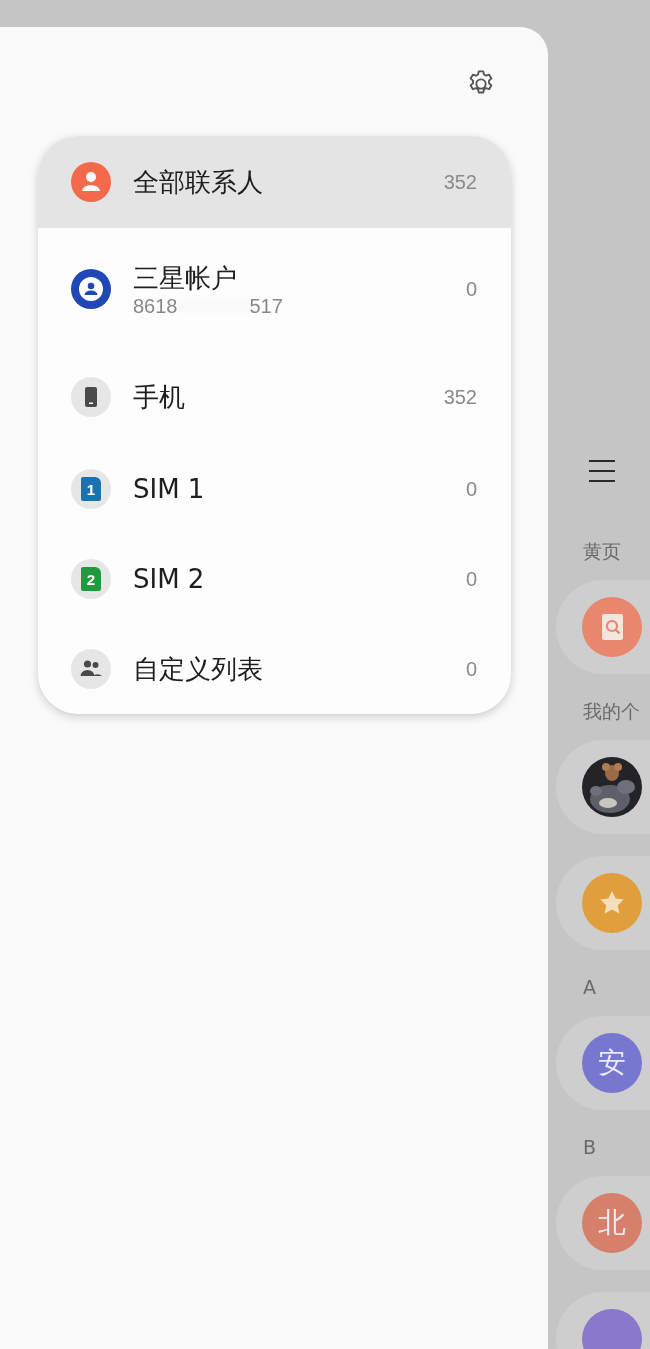  I want to click on section-header: 我的个, so click(611, 711).